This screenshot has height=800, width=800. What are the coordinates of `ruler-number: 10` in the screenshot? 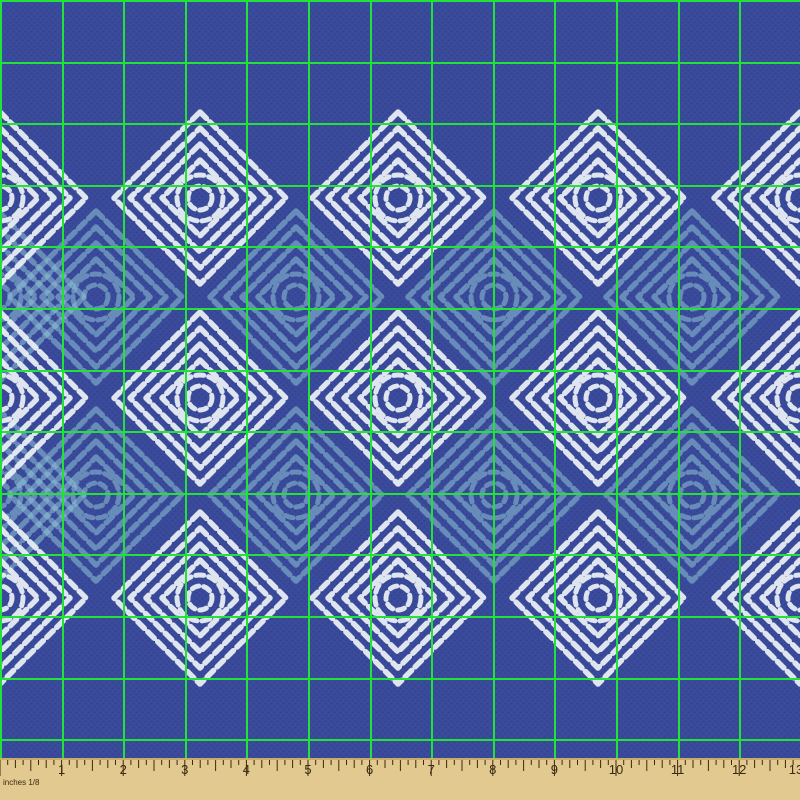 It's located at (616, 769).